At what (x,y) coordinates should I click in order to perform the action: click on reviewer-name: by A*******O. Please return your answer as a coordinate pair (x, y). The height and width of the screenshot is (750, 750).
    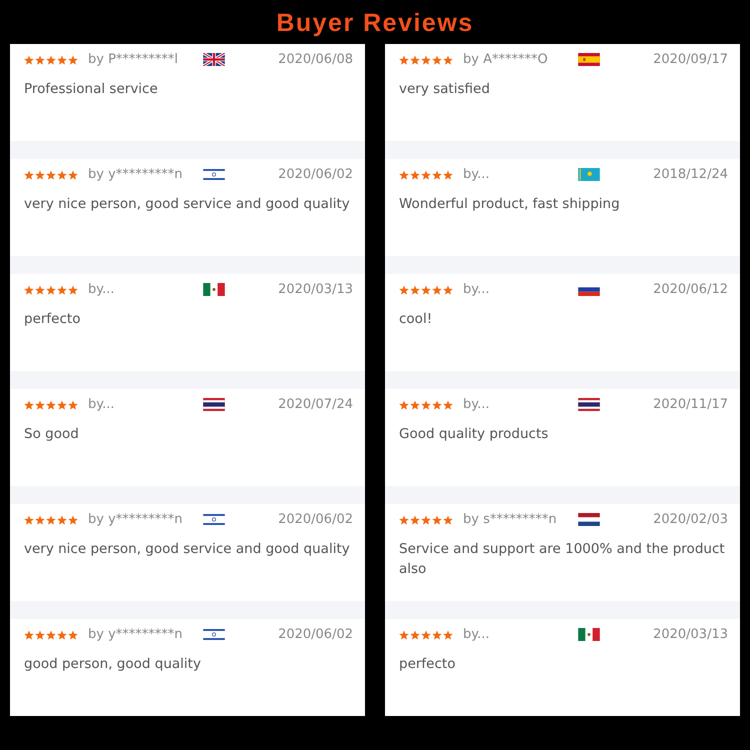
    Looking at the image, I should click on (505, 59).